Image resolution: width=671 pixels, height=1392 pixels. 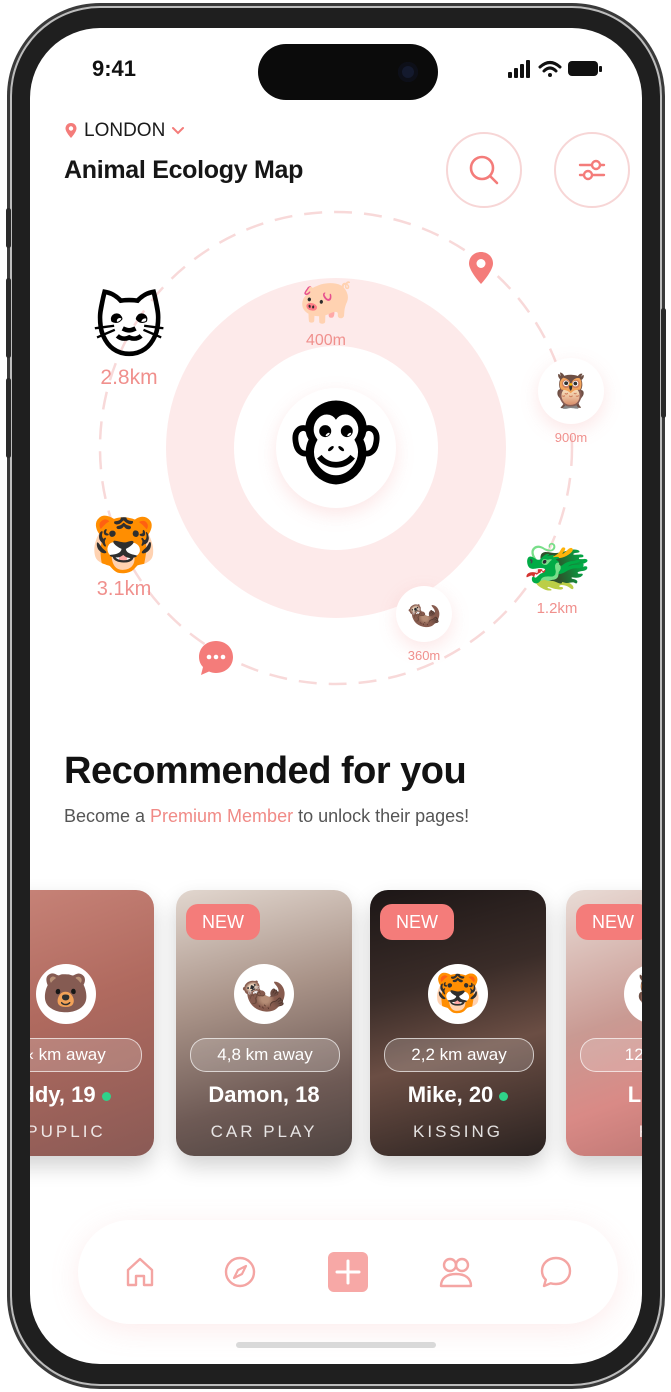 What do you see at coordinates (519, 69) in the screenshot?
I see `signal-icon` at bounding box center [519, 69].